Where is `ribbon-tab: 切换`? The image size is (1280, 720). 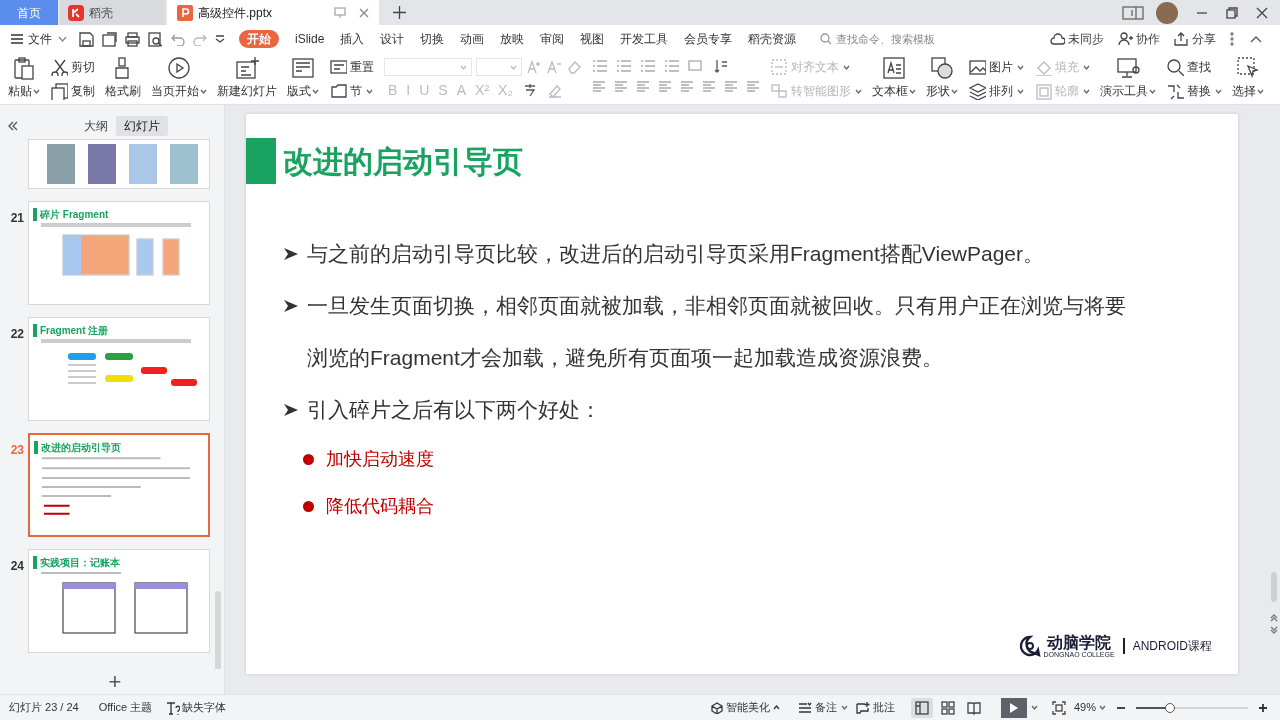
ribbon-tab: 切换 is located at coordinates (432, 39).